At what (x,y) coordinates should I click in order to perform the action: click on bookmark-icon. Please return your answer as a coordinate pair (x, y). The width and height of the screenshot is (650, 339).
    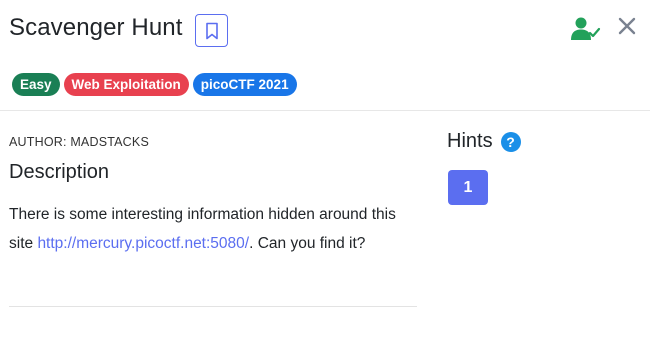
    Looking at the image, I should click on (211, 30).